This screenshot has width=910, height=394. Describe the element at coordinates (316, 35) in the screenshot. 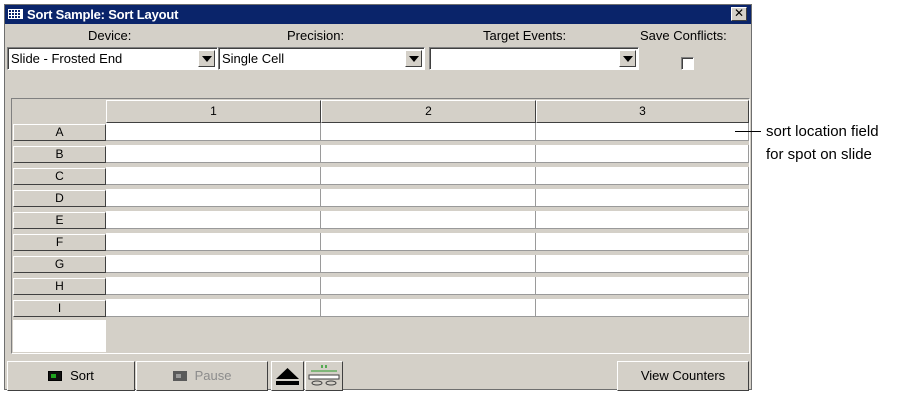

I see `precision-label: Precision:` at that location.